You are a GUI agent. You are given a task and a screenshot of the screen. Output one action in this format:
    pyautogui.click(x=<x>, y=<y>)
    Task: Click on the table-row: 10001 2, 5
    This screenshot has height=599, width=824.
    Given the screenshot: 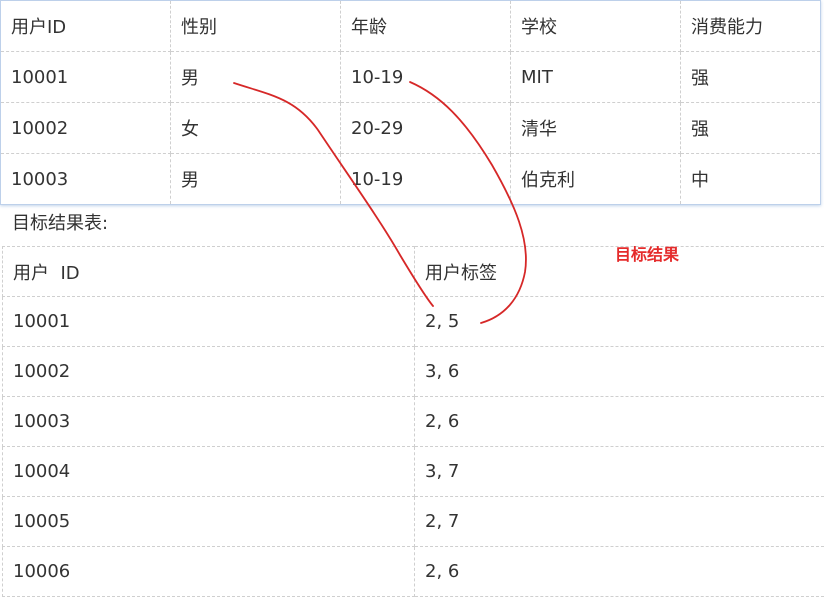 What is the action you would take?
    pyautogui.click(x=413, y=321)
    